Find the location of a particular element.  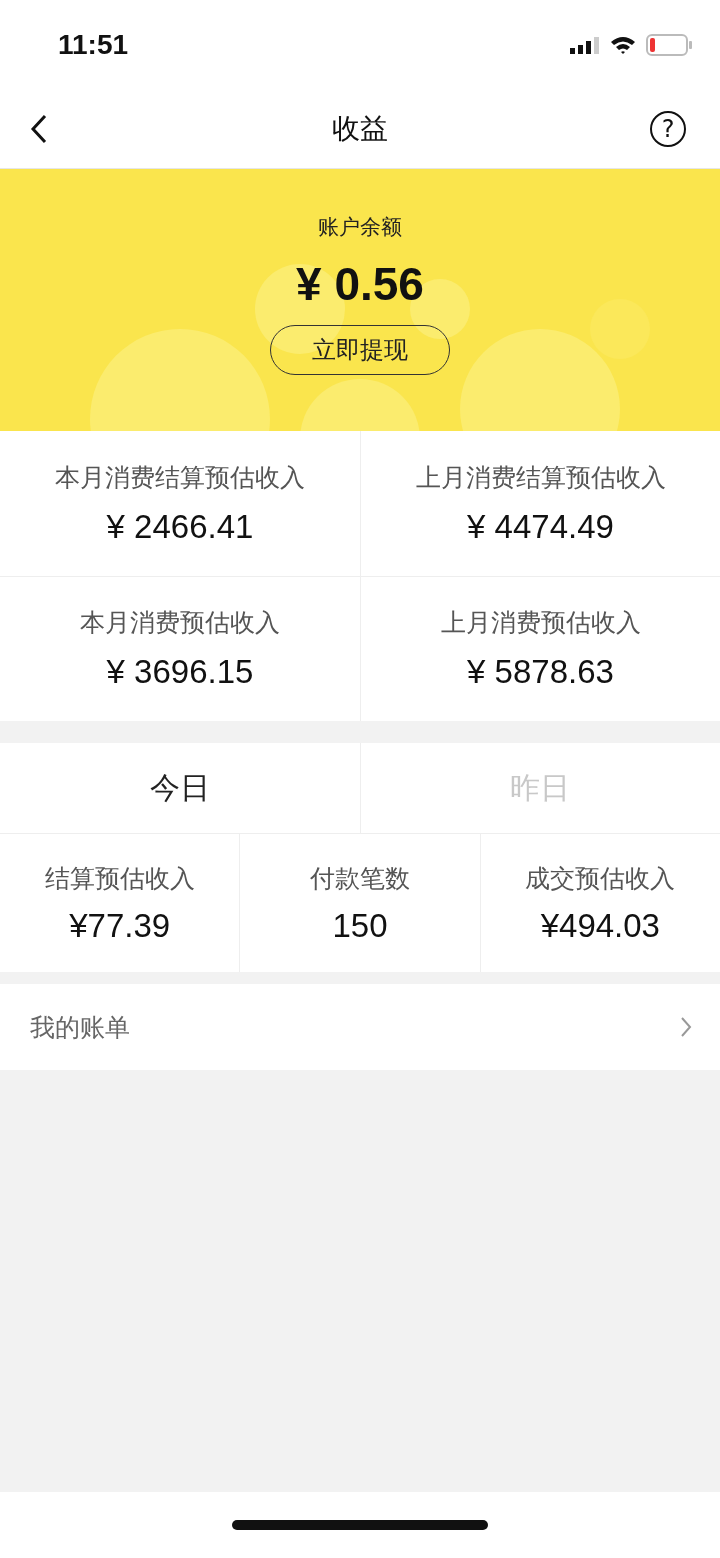

balance-amount: ¥ 0.56 is located at coordinates (360, 284).